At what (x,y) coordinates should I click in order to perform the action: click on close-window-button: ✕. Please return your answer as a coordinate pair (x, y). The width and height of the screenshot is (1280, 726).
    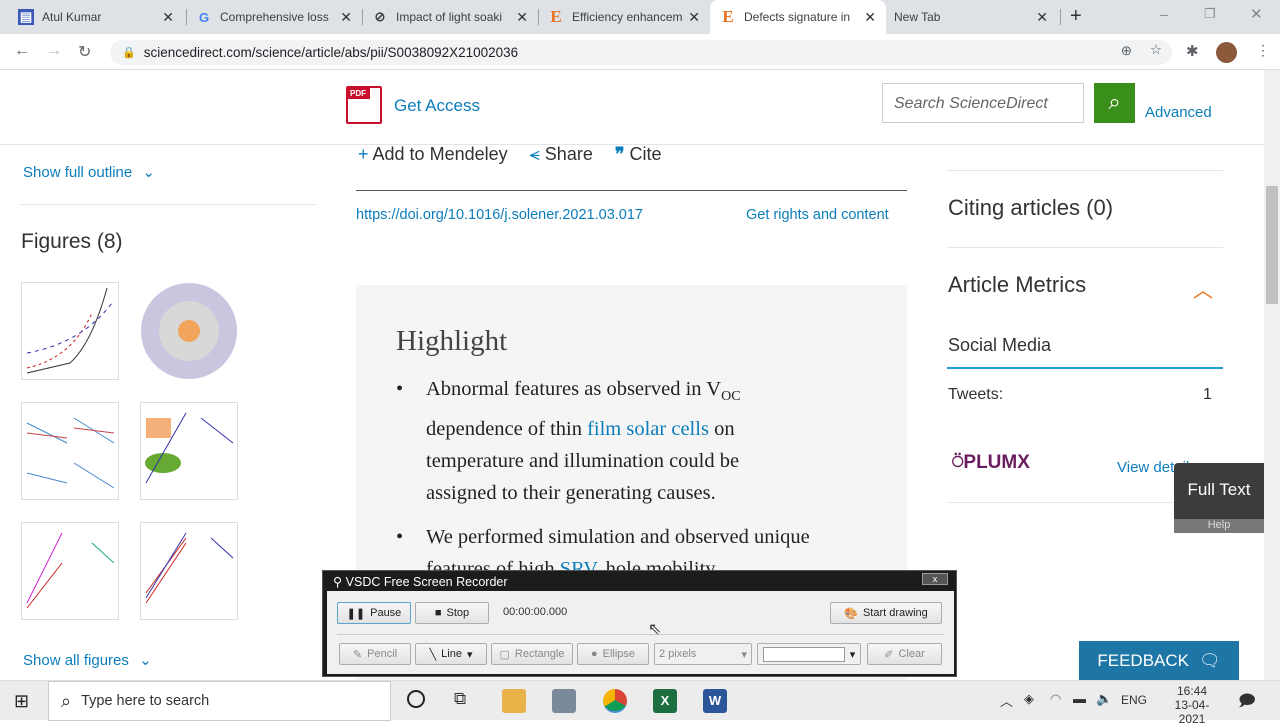
    Looking at the image, I should click on (1256, 14).